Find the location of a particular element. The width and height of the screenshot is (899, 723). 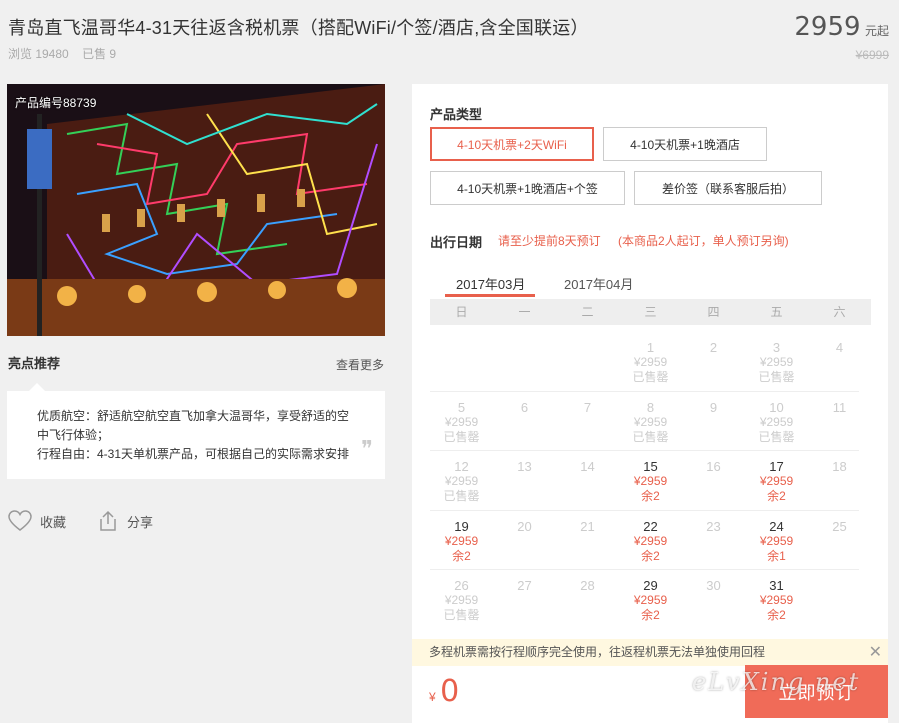

calendar-day: 8 ¥2959 已售罄 is located at coordinates (650, 422).